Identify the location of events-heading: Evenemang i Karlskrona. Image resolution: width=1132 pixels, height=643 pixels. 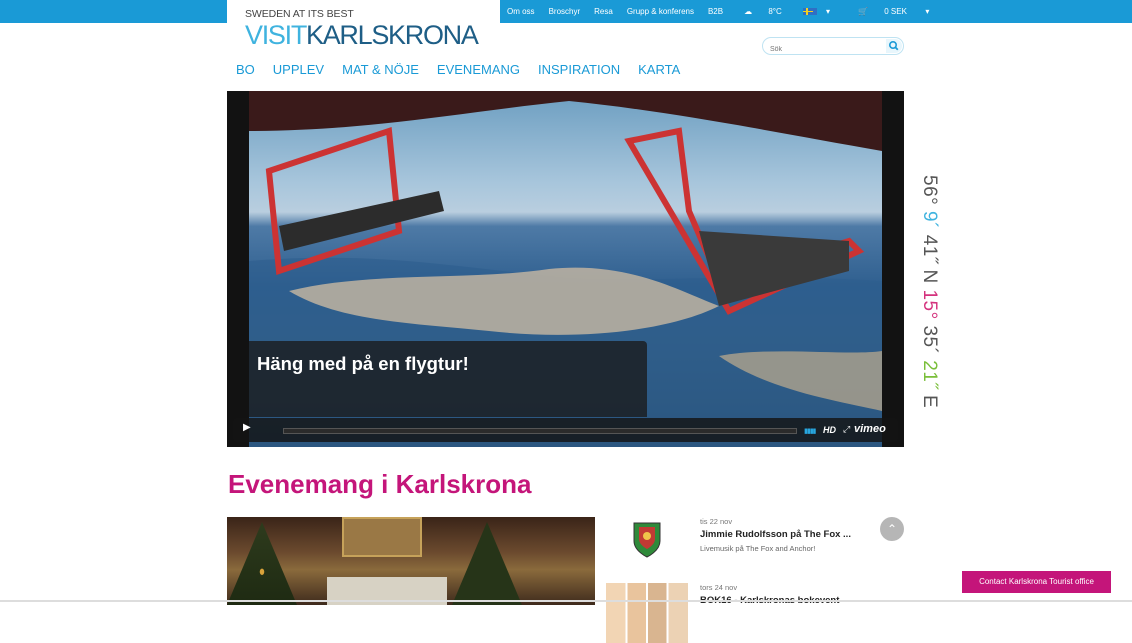
(380, 484).